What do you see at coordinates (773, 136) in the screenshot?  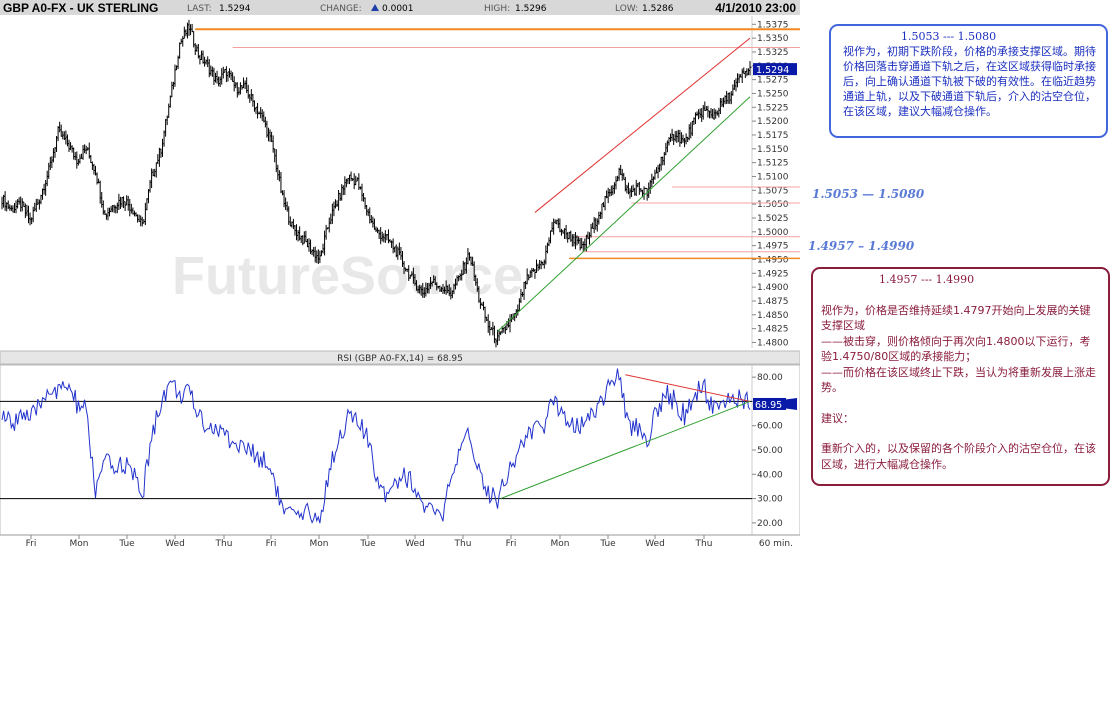 I see `price-tick-label: 1.5175` at bounding box center [773, 136].